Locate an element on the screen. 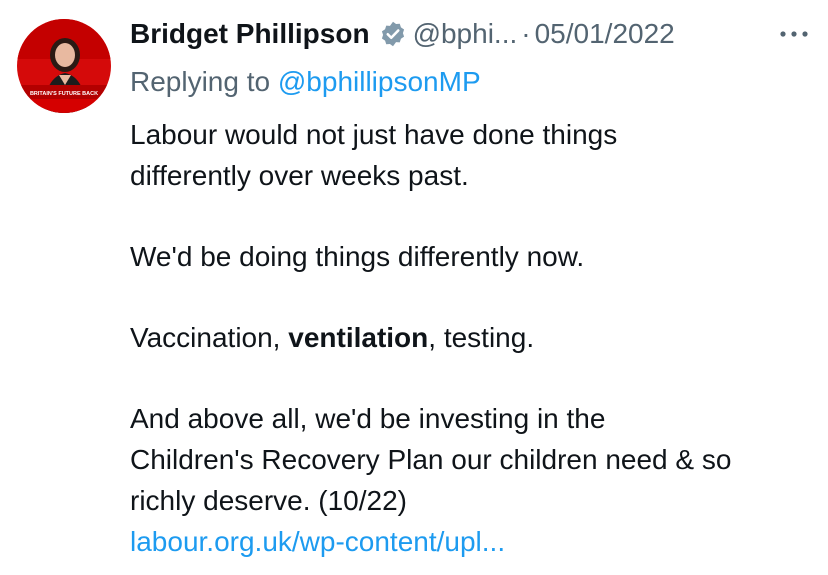  tweet-text-segment: Vaccination, is located at coordinates (209, 337).